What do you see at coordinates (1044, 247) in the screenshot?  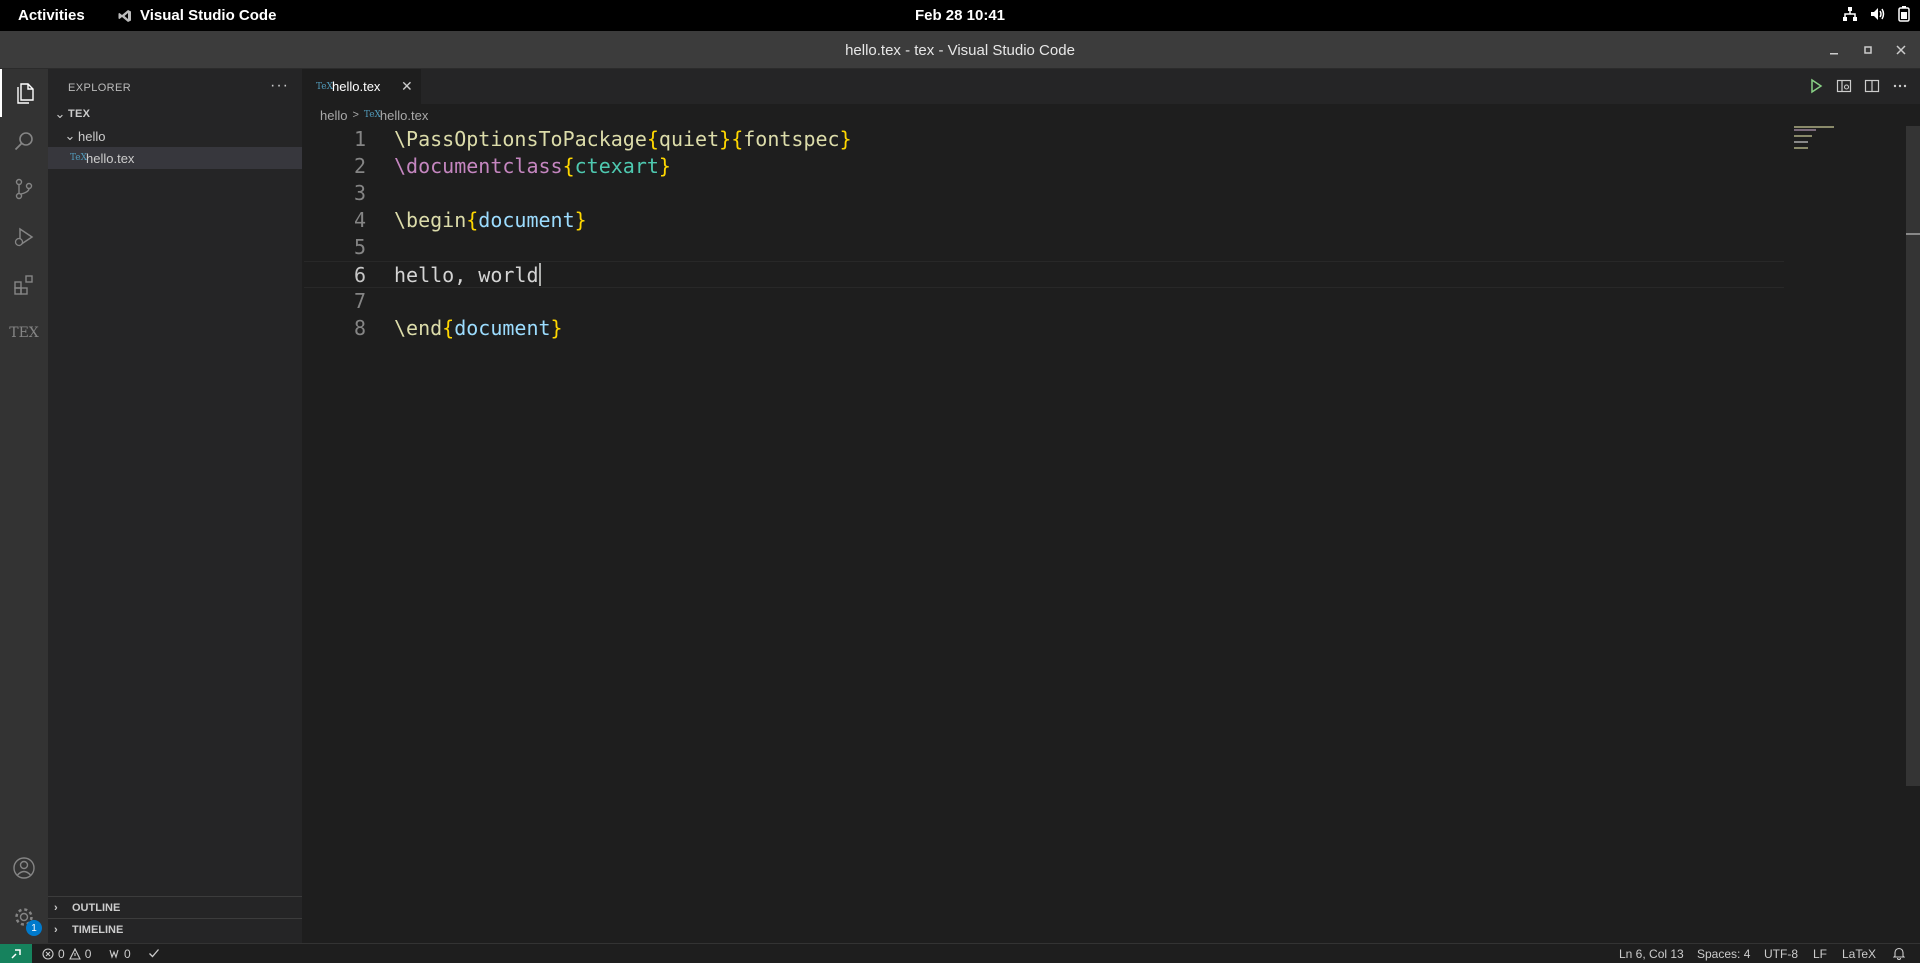 I see `code-line: 5` at bounding box center [1044, 247].